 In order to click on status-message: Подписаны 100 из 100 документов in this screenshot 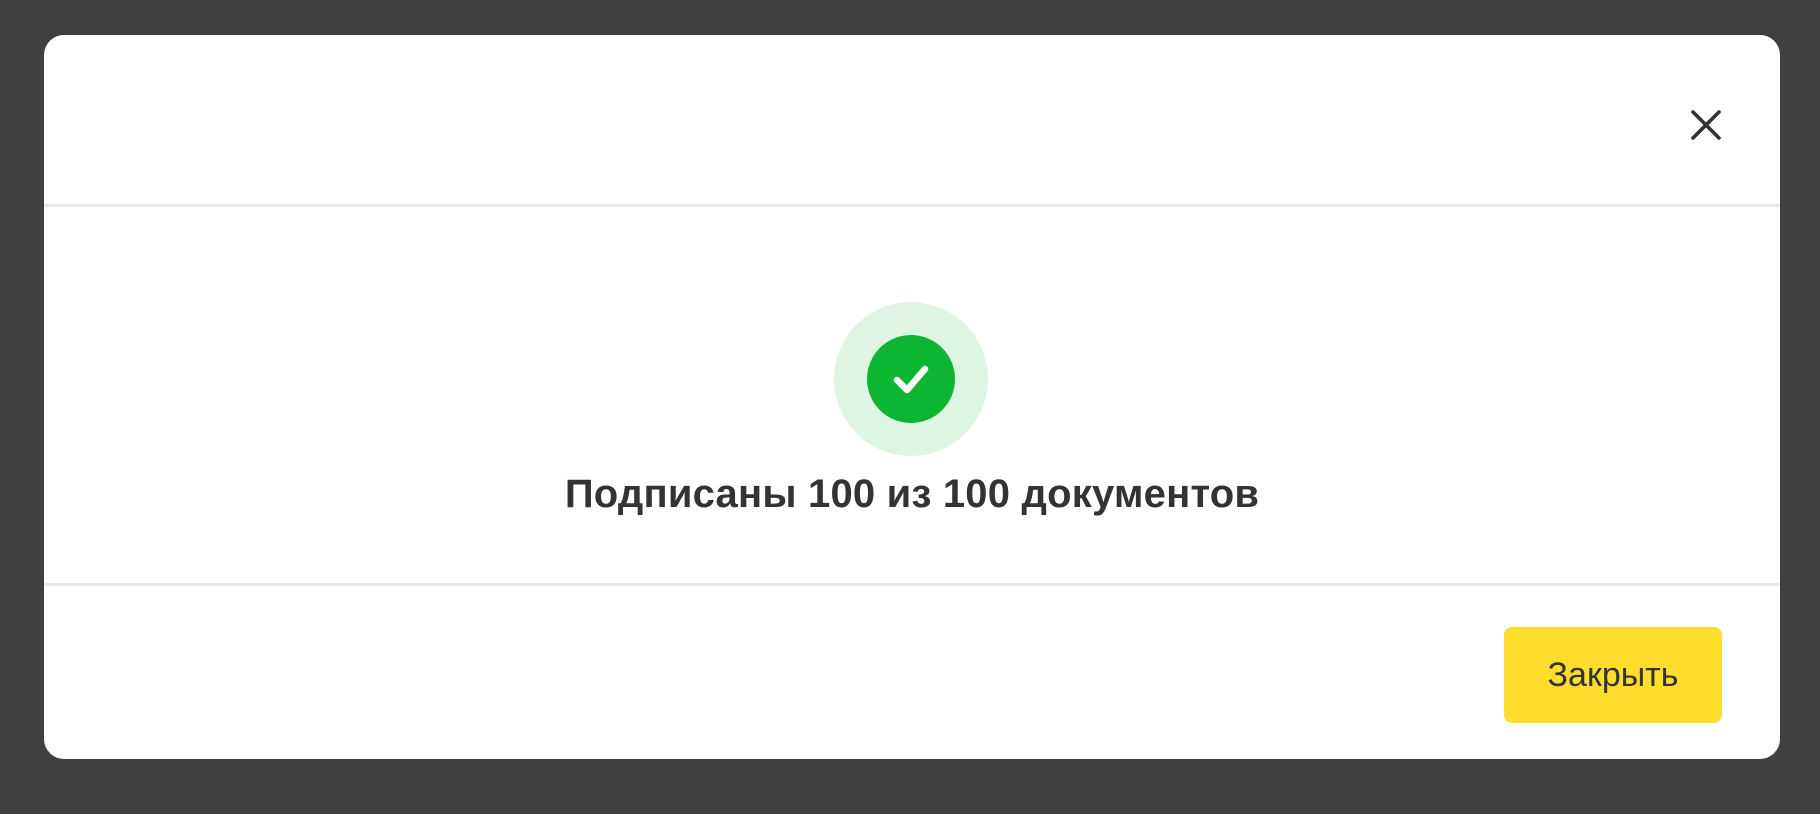, I will do `click(912, 494)`.